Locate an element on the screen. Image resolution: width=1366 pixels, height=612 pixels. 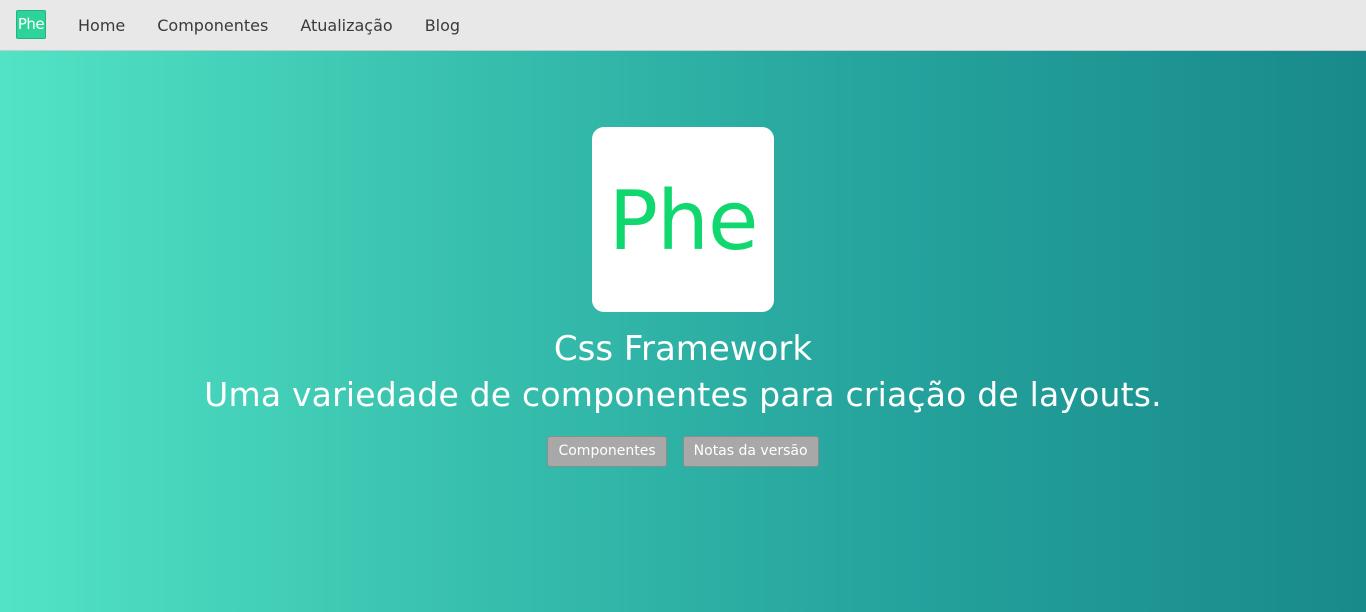
nav-links: Home Componentes Atualização Blog is located at coordinates (269, 25).